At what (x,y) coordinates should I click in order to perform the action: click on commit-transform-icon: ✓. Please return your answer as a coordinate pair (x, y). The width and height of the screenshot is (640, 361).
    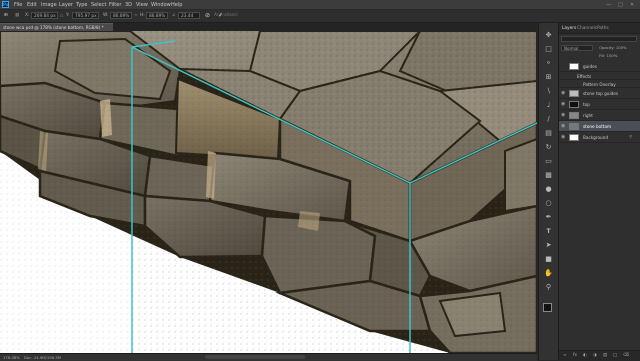
    Looking at the image, I should click on (220, 15).